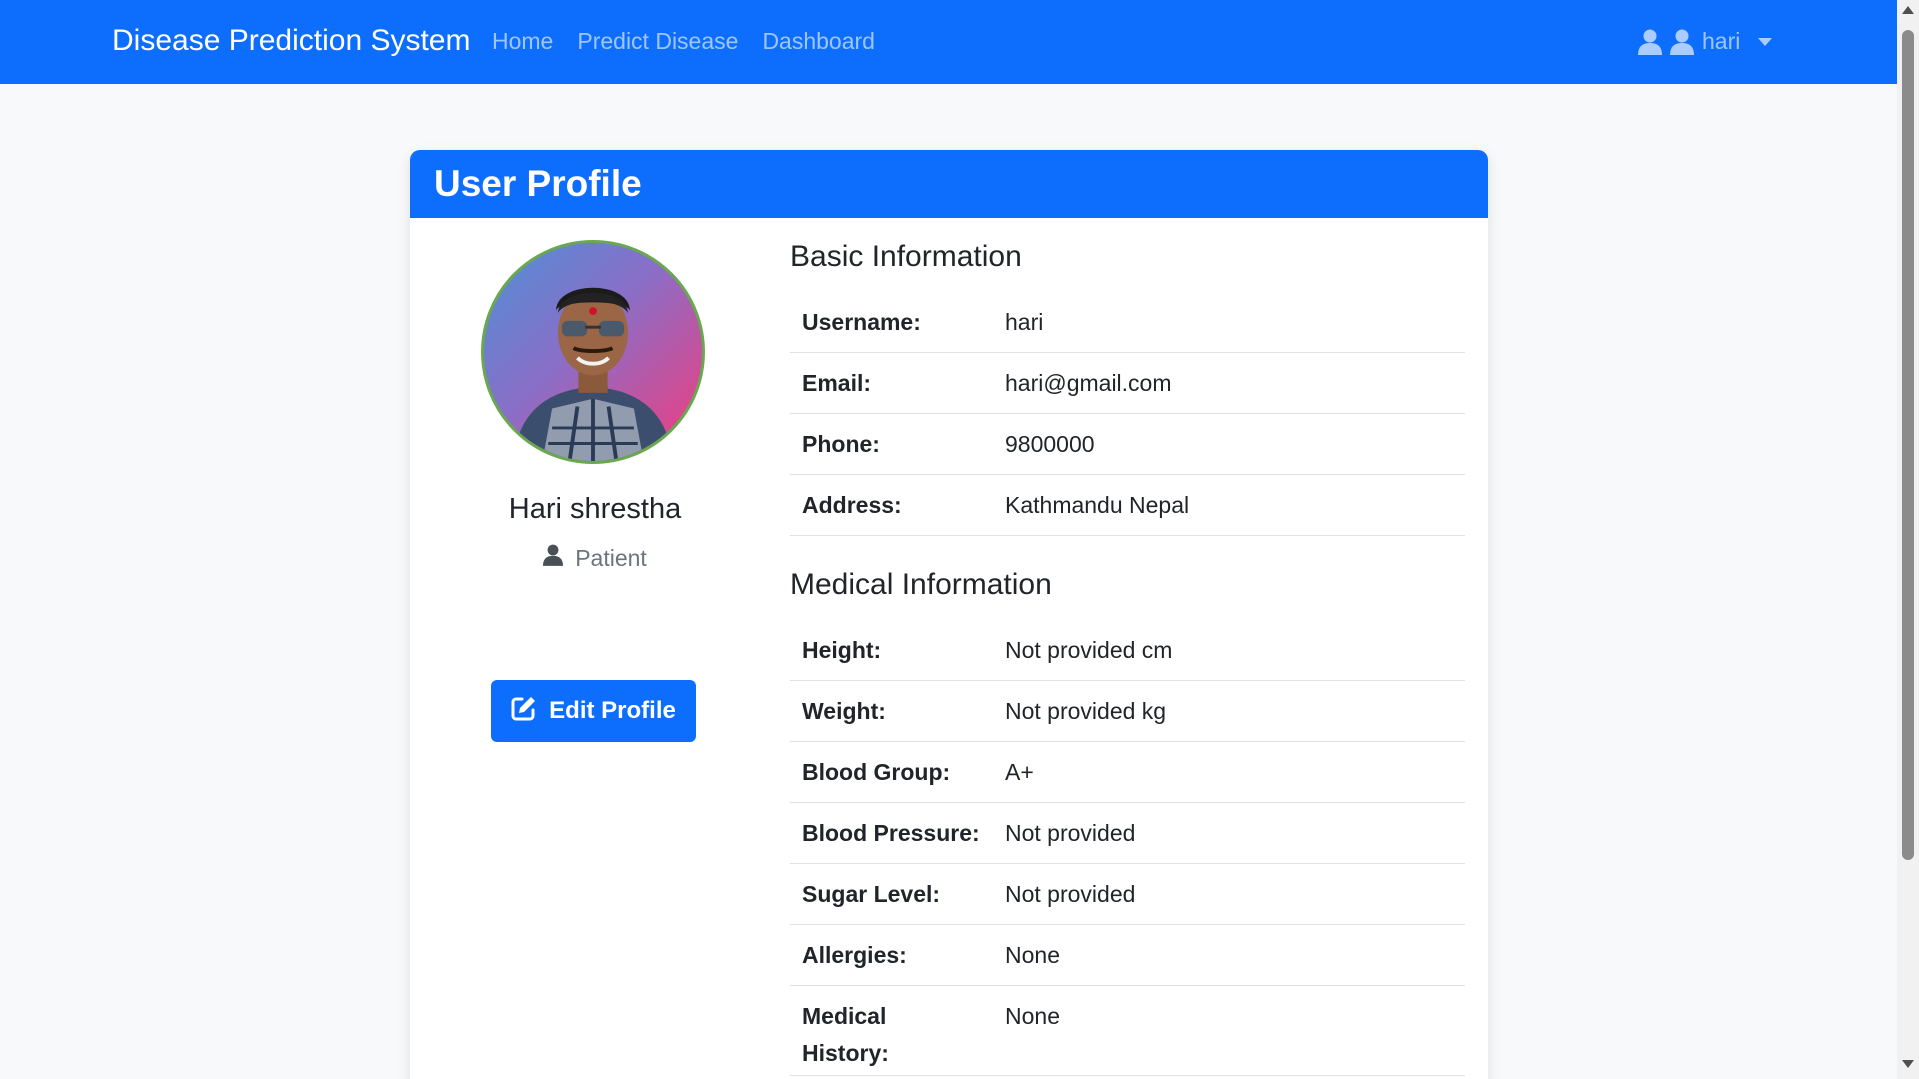 The image size is (1919, 1079). Describe the element at coordinates (1088, 383) in the screenshot. I see `email-value: hari@gmail.com` at that location.